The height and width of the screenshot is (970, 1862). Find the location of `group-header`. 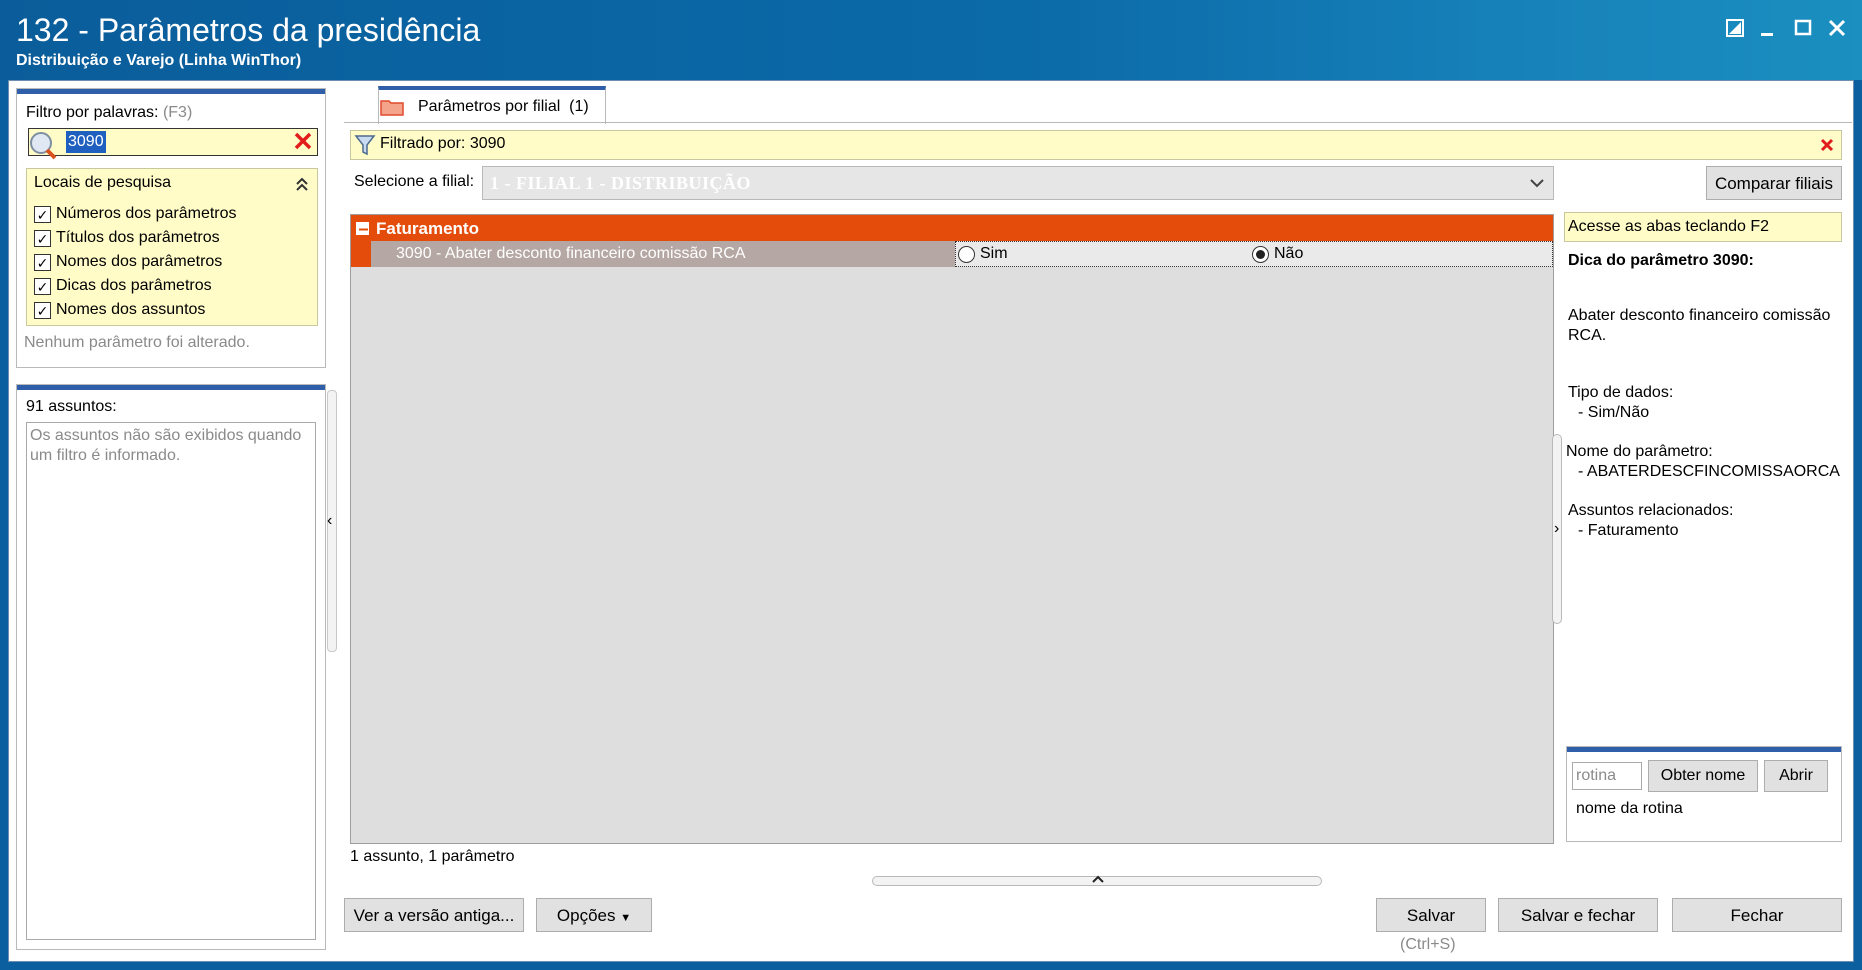

group-header is located at coordinates (952, 228).